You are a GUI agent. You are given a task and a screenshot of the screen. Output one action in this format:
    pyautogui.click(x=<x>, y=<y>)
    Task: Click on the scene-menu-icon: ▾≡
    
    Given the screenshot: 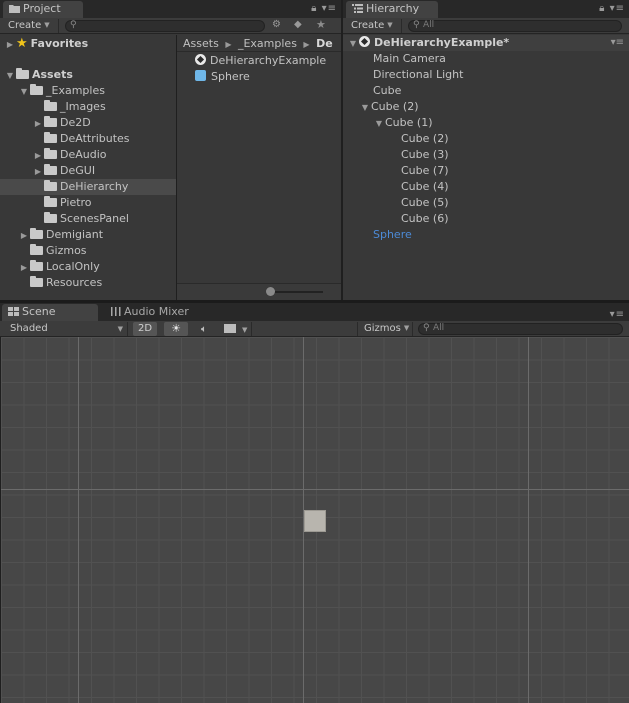 What is the action you would take?
    pyautogui.click(x=617, y=42)
    